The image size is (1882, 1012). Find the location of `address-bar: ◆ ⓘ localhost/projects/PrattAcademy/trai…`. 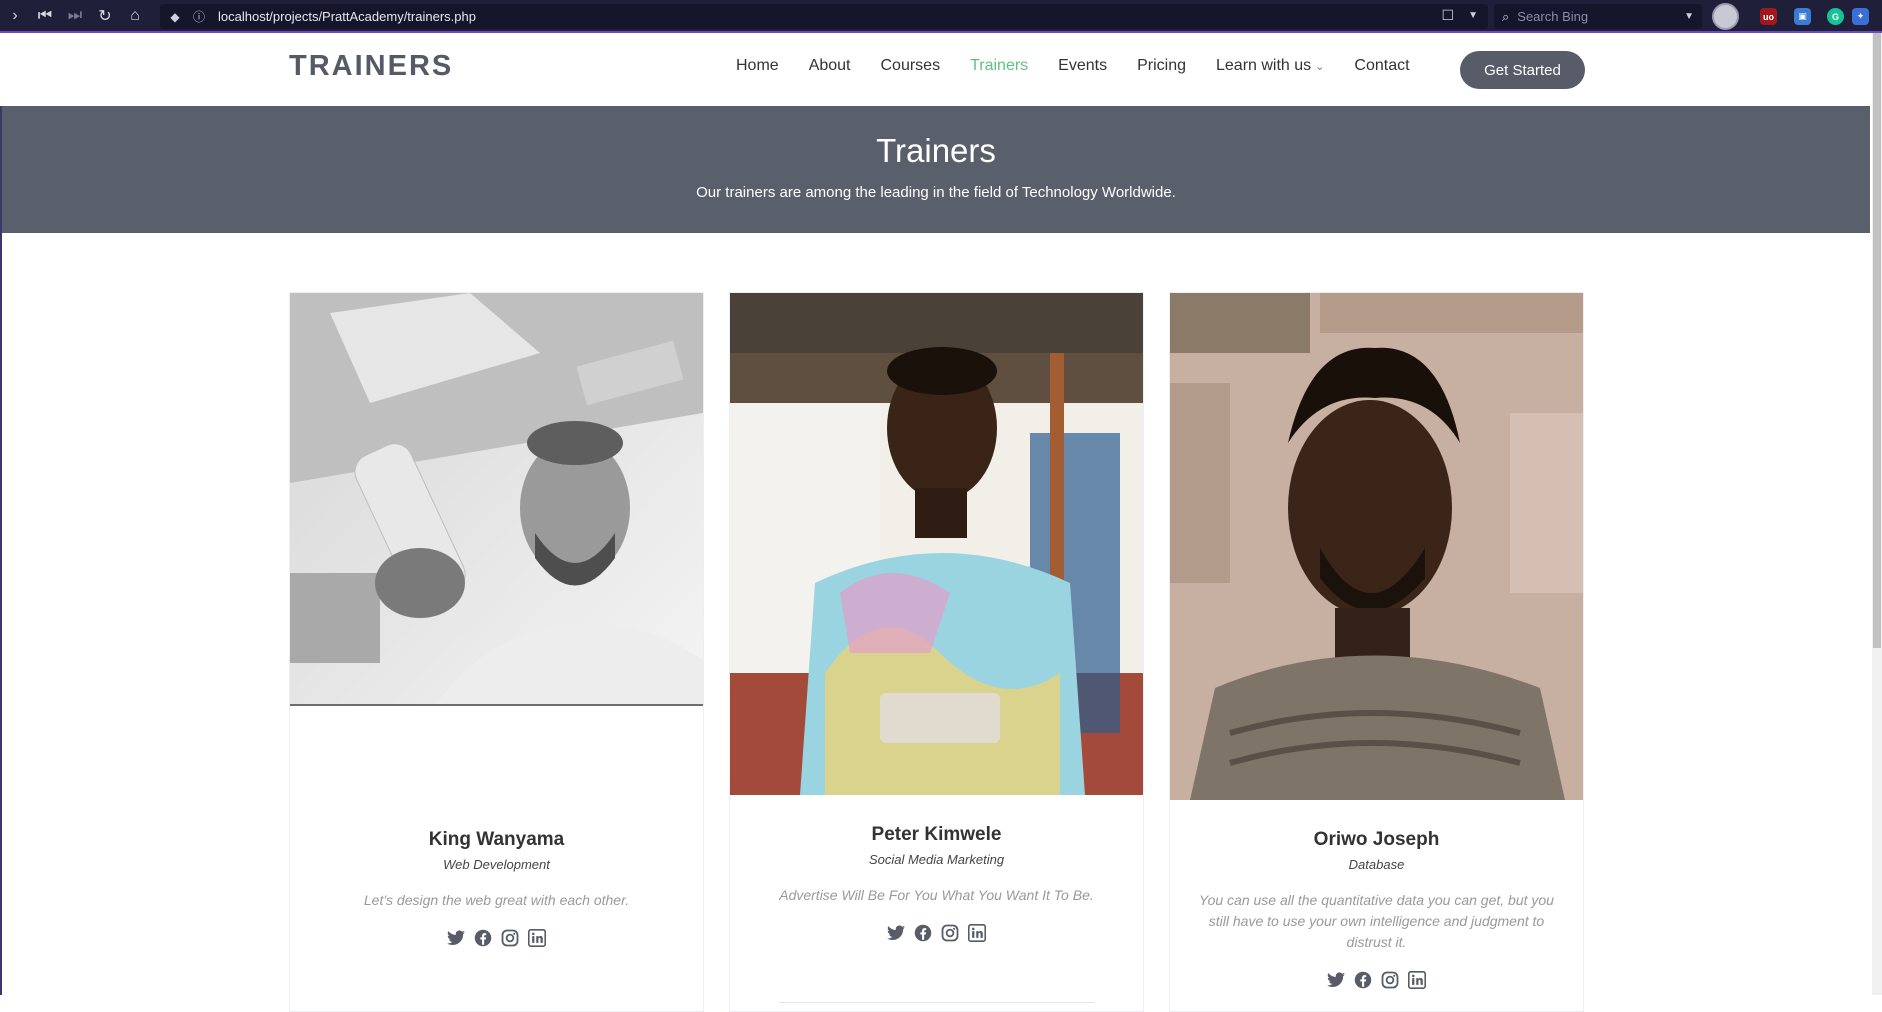

address-bar: ◆ ⓘ localhost/projects/PrattAcademy/trai… is located at coordinates (824, 16).